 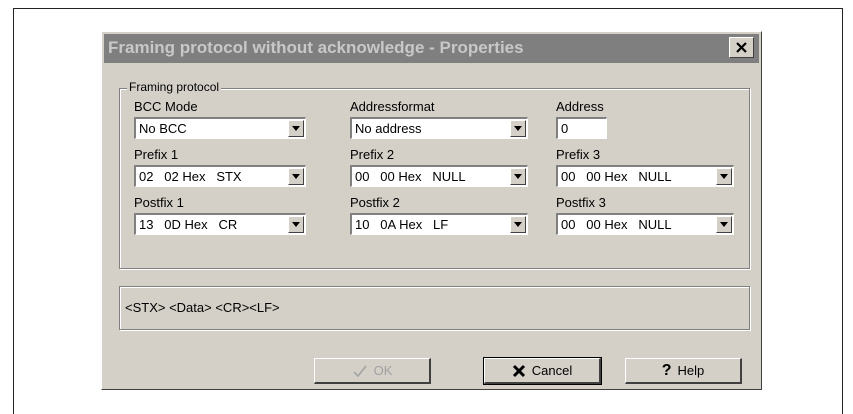 What do you see at coordinates (580, 106) in the screenshot?
I see `address-label: Address` at bounding box center [580, 106].